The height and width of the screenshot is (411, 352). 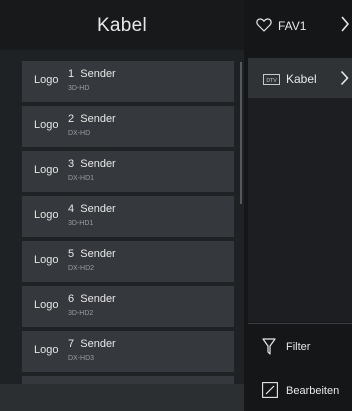 What do you see at coordinates (81, 358) in the screenshot?
I see `channel-type: DX-HD3` at bounding box center [81, 358].